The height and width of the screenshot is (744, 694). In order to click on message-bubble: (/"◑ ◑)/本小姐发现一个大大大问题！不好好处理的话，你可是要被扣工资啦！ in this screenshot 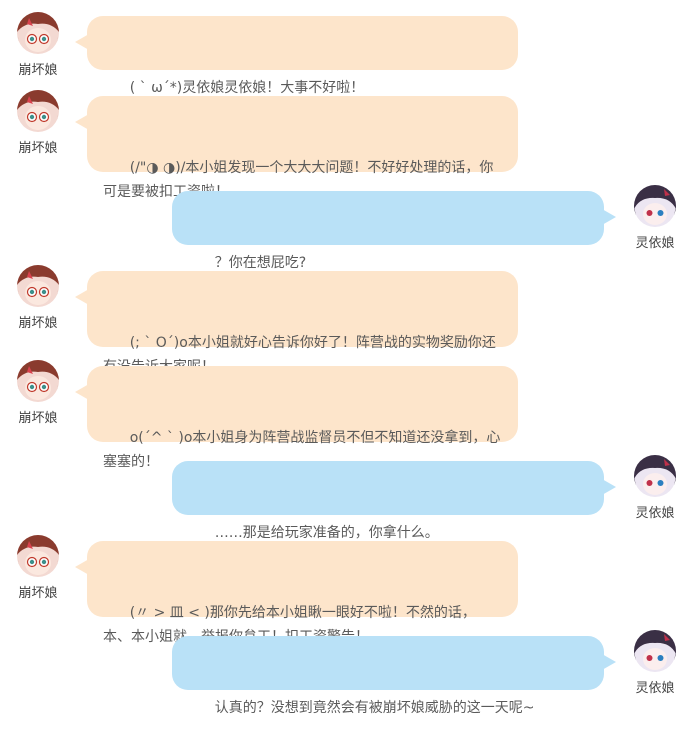, I will do `click(296, 148)`.